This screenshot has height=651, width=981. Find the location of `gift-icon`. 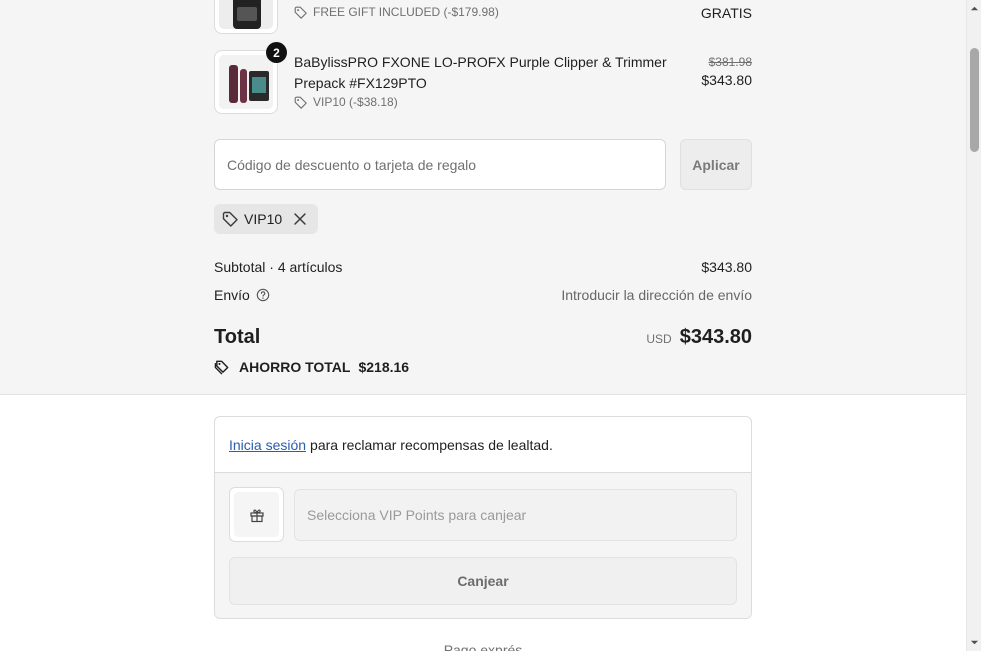

gift-icon is located at coordinates (256, 515).